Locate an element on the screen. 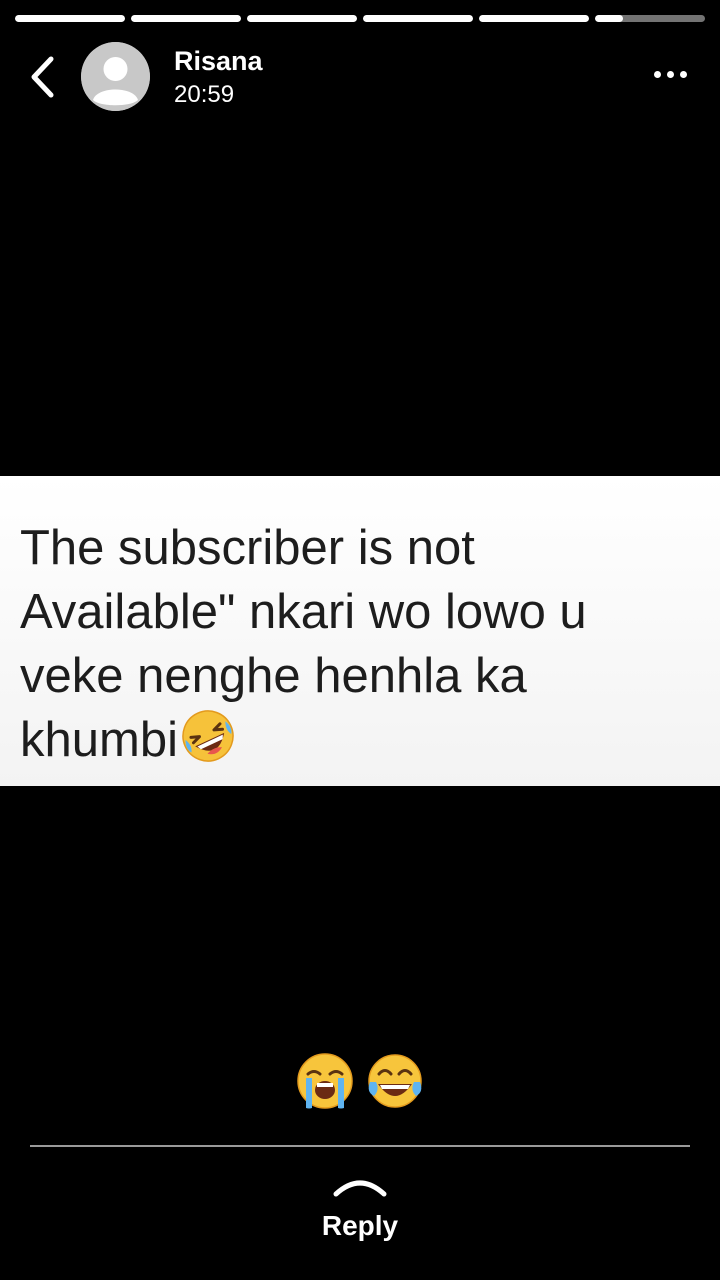 The image size is (720, 1280). status-line-text: khumbi is located at coordinates (99, 740).